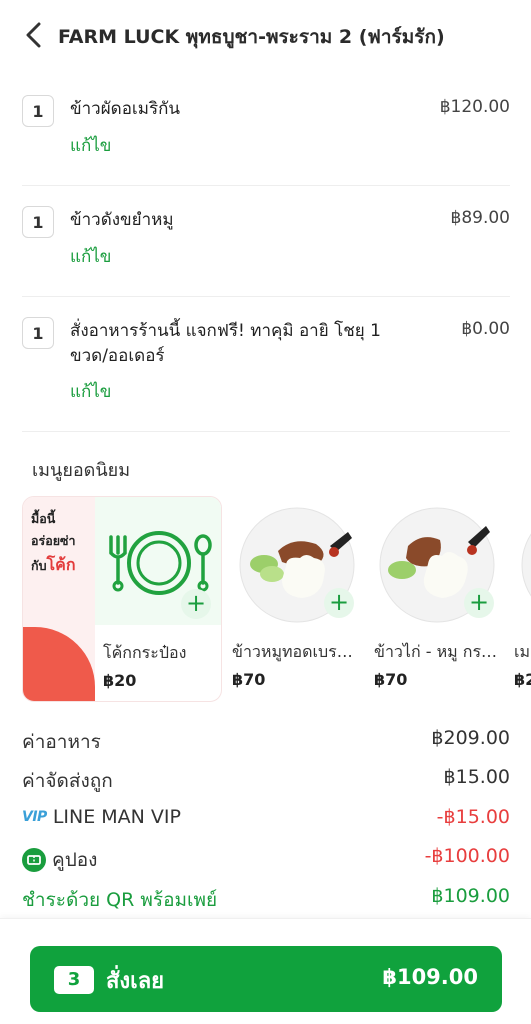  I want to click on item-price: ฿89.00, so click(480, 218).